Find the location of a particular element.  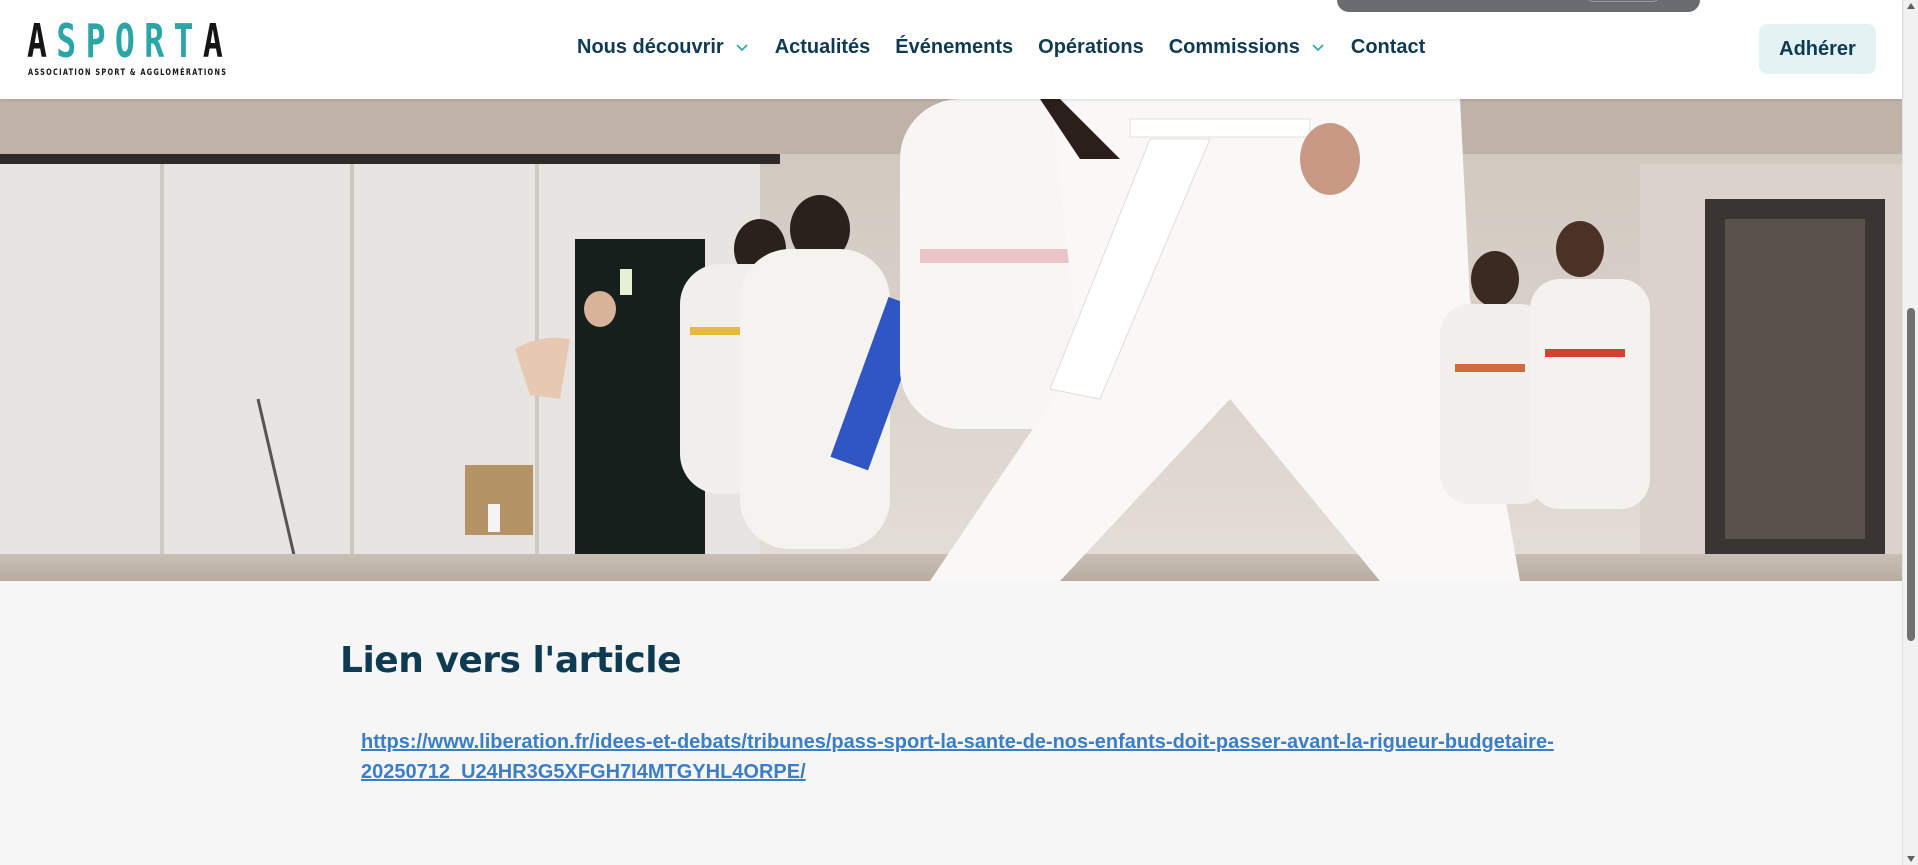

nav-item-commissions: Commissions is located at coordinates (1247, 47).